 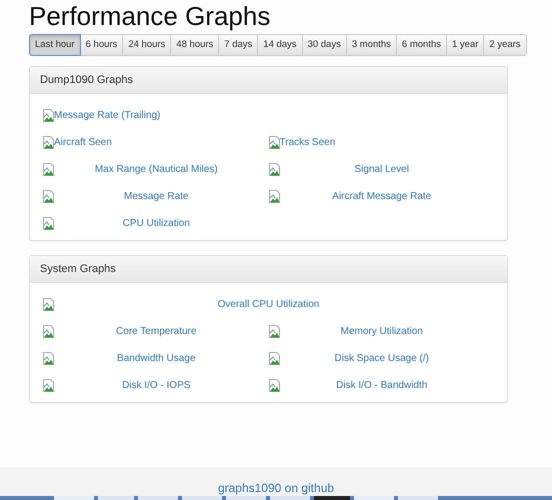 I want to click on time-range-button: Last hour, so click(x=55, y=45).